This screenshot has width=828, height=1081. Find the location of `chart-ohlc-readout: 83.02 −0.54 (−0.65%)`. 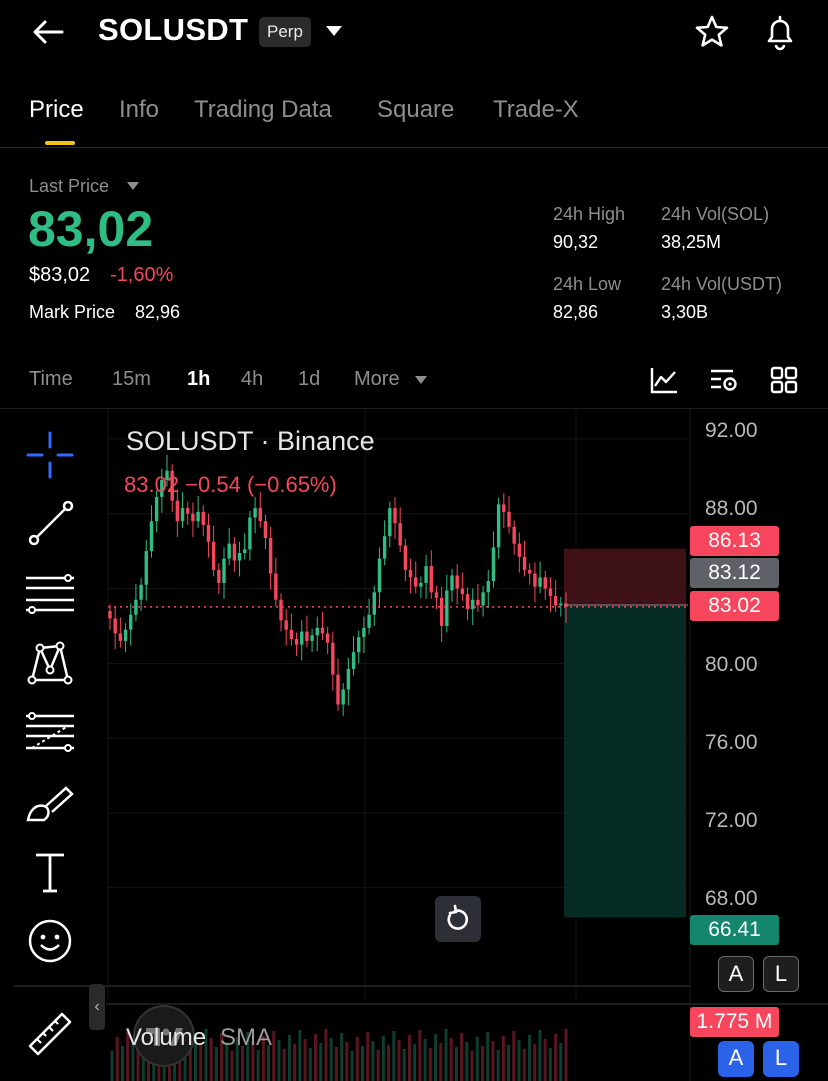

chart-ohlc-readout: 83.02 −0.54 (−0.65%) is located at coordinates (230, 484).